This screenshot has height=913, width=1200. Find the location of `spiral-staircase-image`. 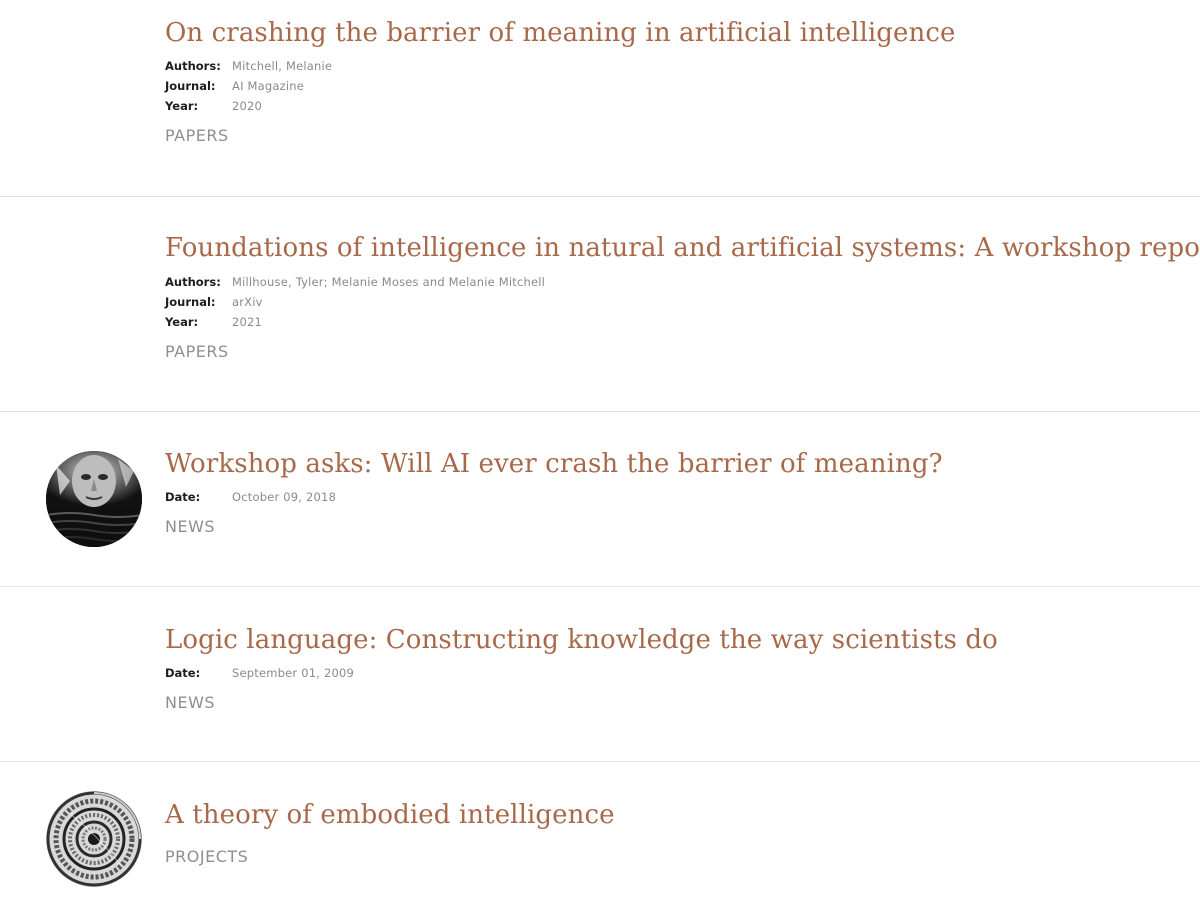

spiral-staircase-image is located at coordinates (94, 839).